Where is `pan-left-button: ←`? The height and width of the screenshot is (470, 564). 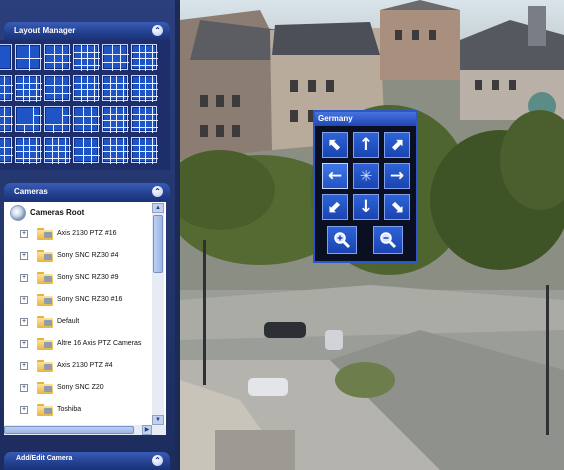
pan-left-button: ← is located at coordinates (335, 176).